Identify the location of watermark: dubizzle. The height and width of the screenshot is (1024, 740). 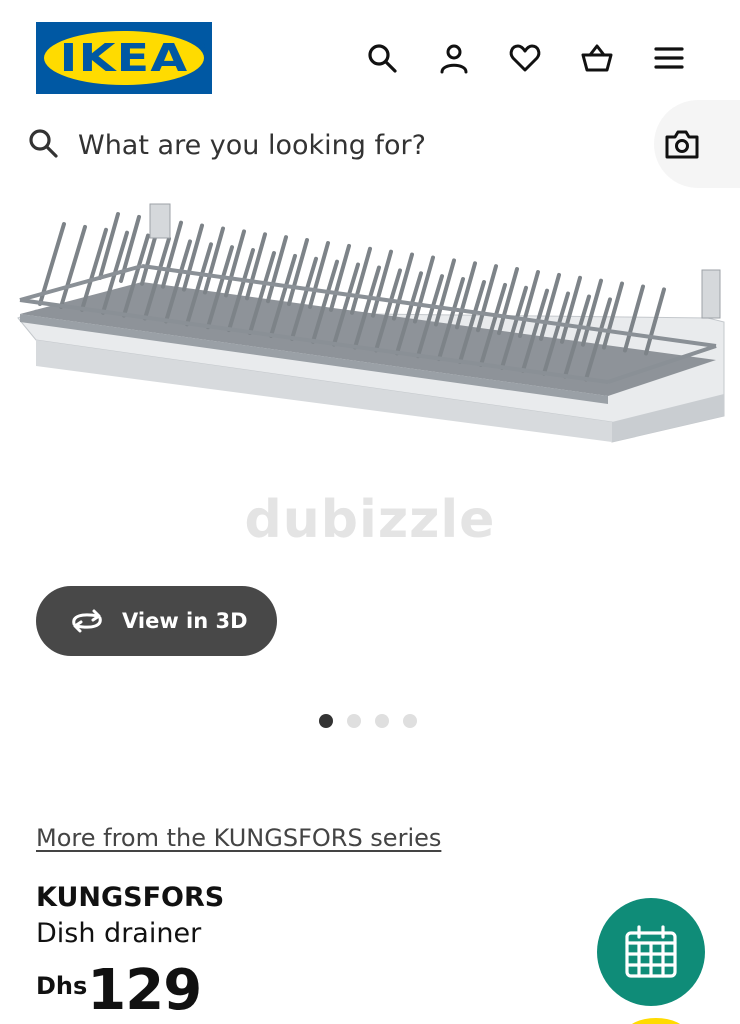
(370, 520).